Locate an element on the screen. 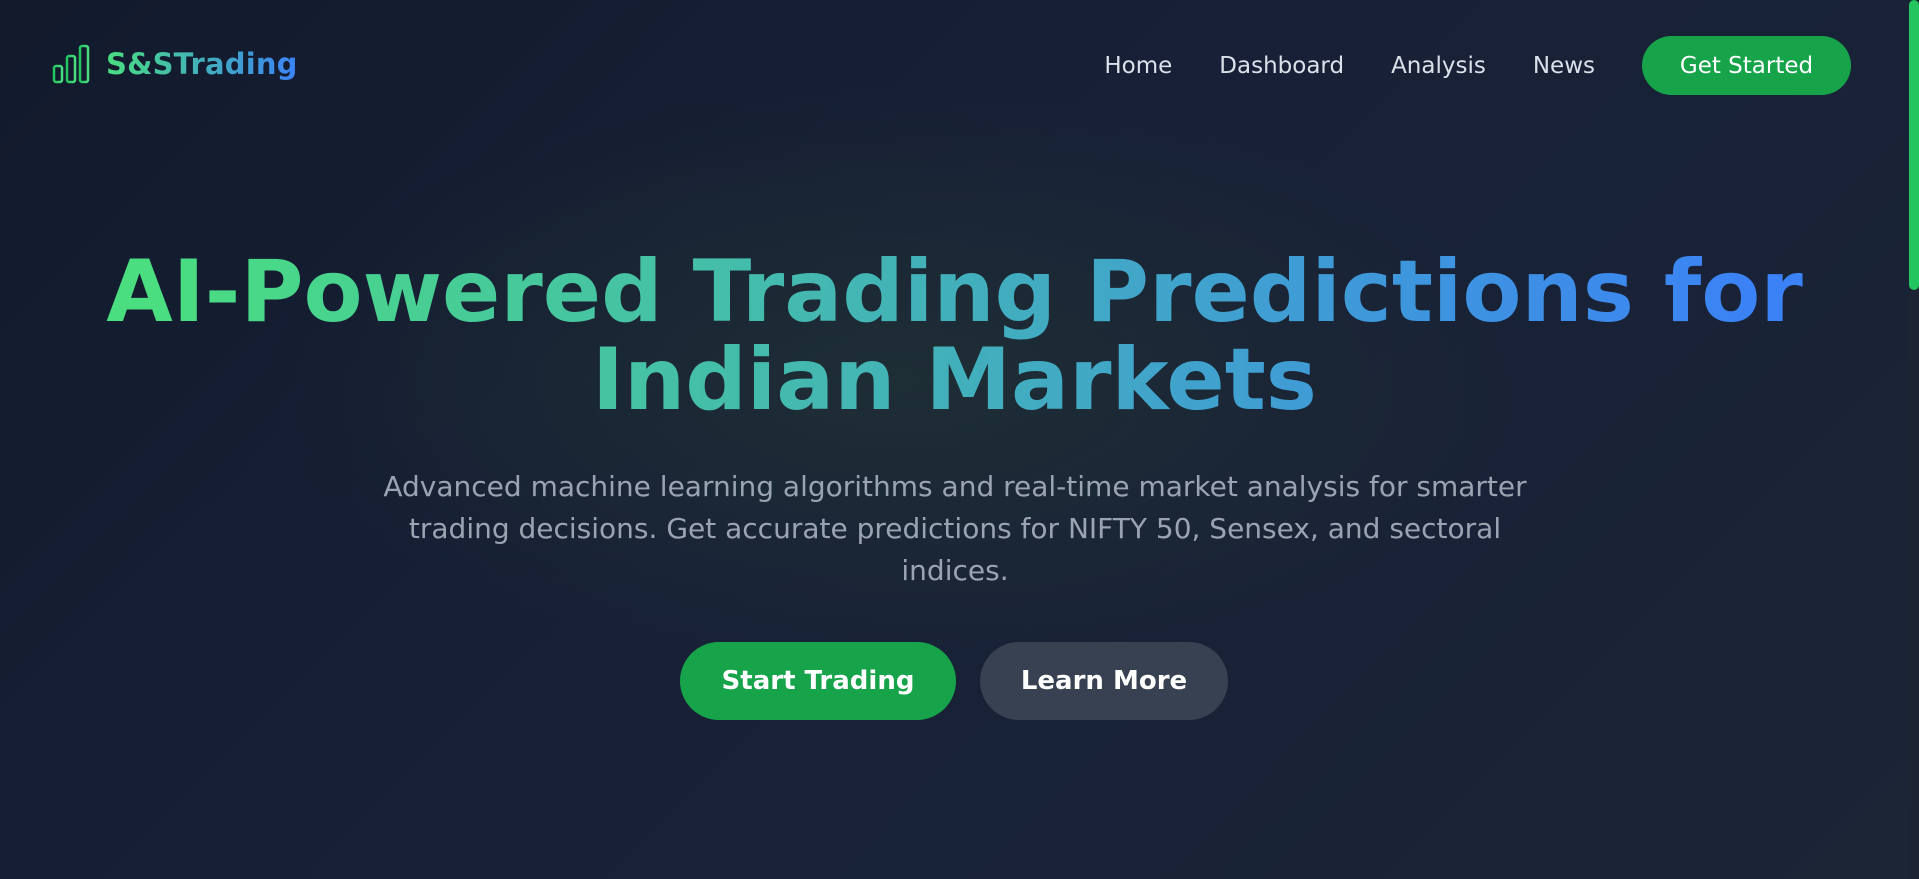  brand-name: S&STrading is located at coordinates (202, 64).